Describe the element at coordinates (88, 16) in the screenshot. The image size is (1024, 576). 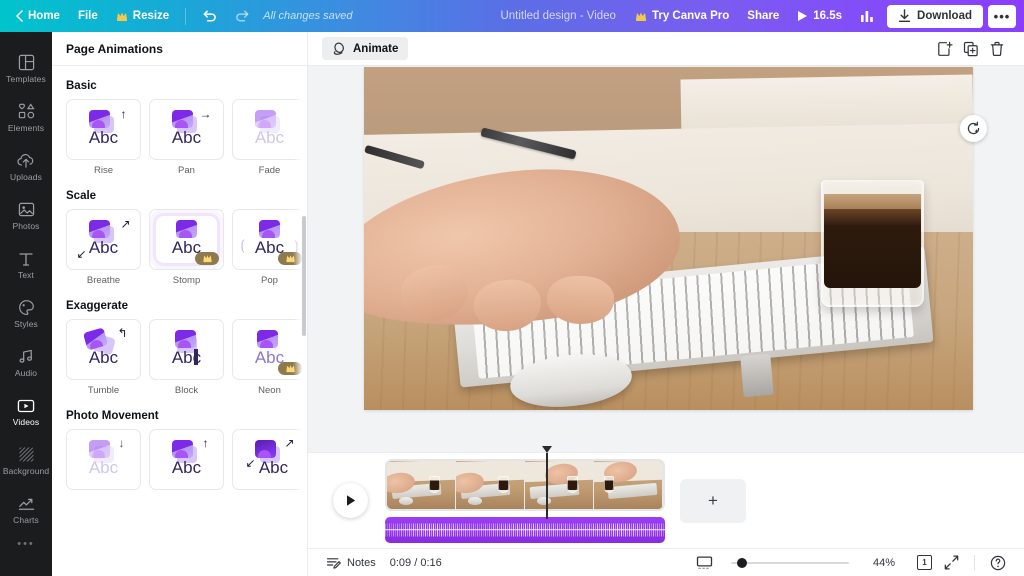
I see `file-menu-button: File` at that location.